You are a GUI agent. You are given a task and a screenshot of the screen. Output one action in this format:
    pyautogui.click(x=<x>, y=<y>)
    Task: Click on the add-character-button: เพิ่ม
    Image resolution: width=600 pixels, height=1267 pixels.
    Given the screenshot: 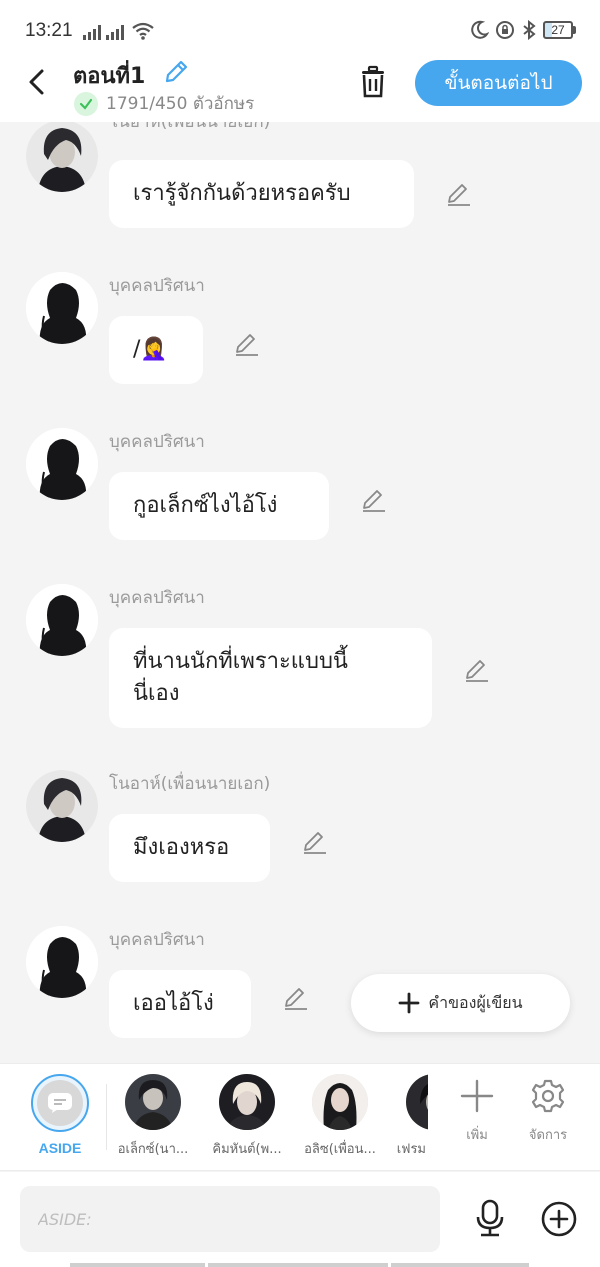 What is the action you would take?
    pyautogui.click(x=477, y=1111)
    